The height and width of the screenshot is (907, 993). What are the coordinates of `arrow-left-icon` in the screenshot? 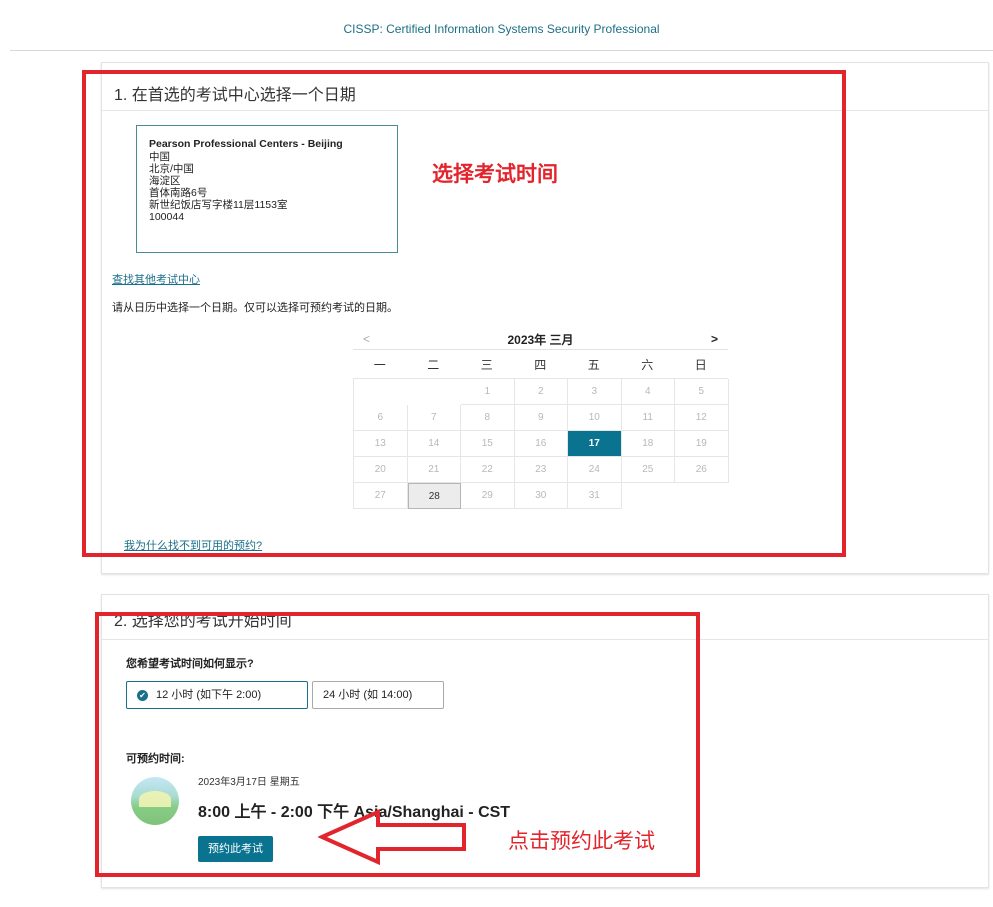 It's located at (392, 837).